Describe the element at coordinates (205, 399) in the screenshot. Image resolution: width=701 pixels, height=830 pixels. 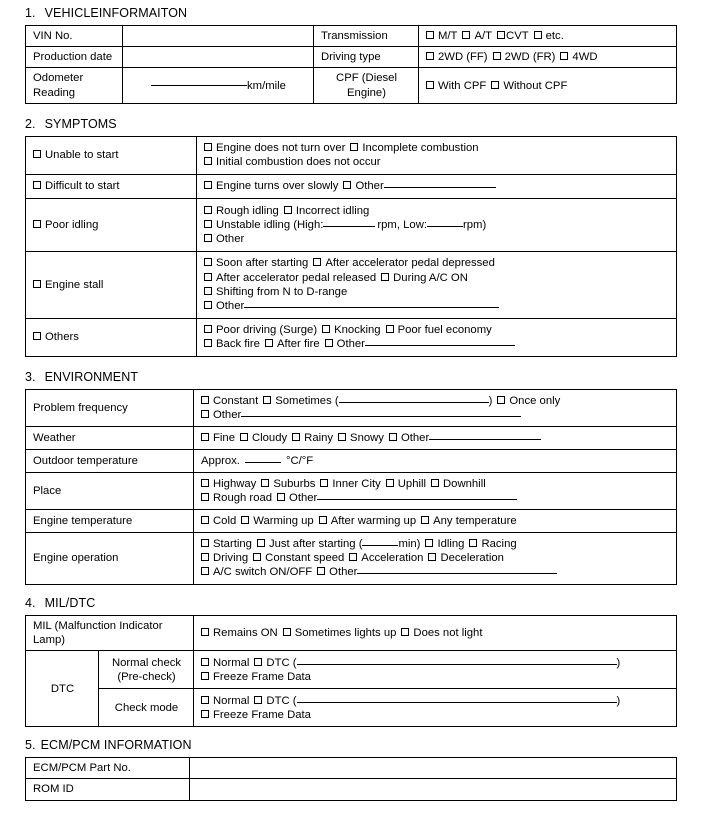
I see `checkbox-constant` at that location.